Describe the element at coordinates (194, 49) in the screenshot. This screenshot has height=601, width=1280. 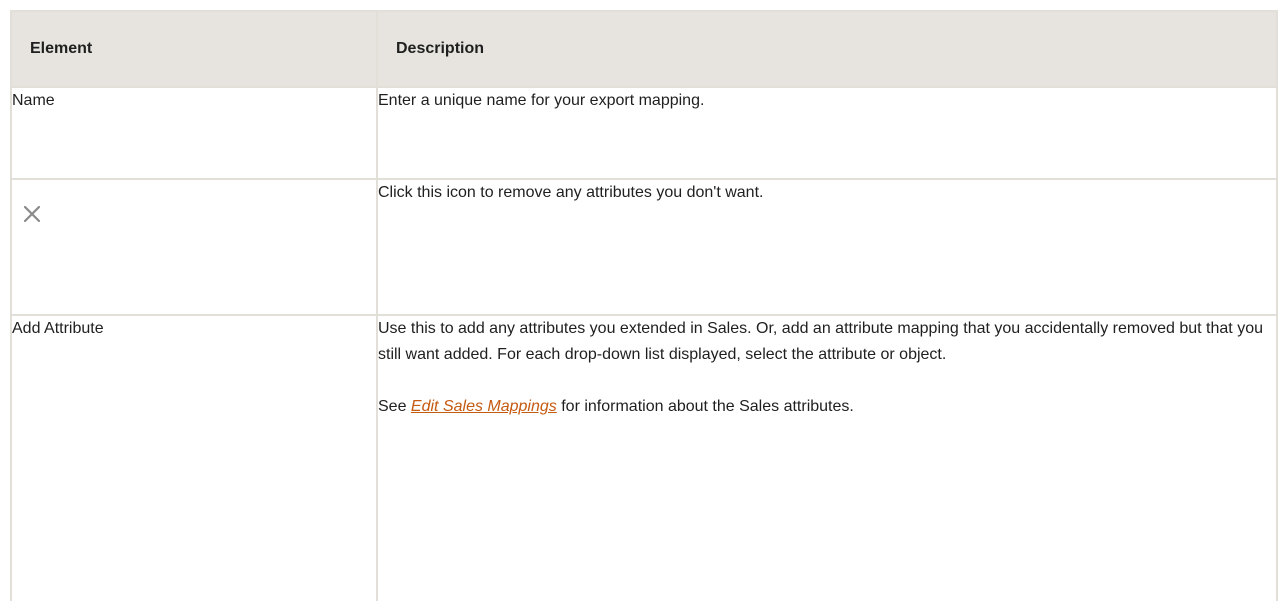
I see `header-element: Element` at that location.